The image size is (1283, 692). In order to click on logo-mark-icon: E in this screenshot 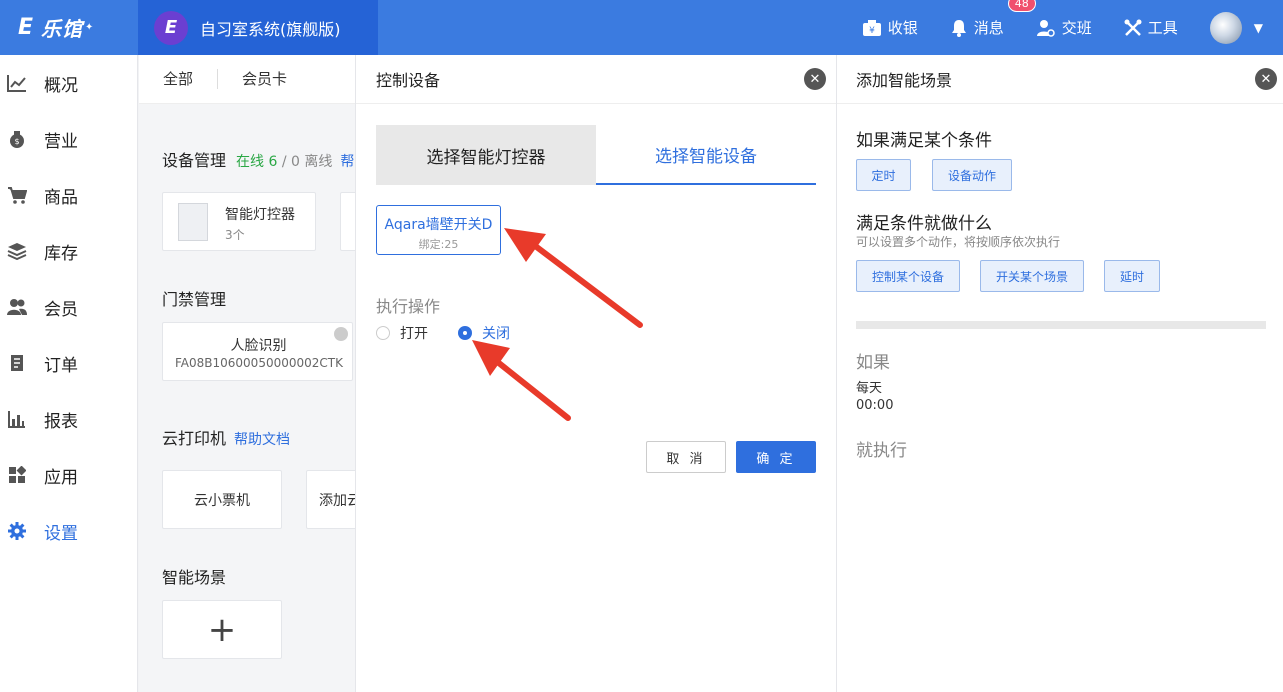, I will do `click(26, 27)`.